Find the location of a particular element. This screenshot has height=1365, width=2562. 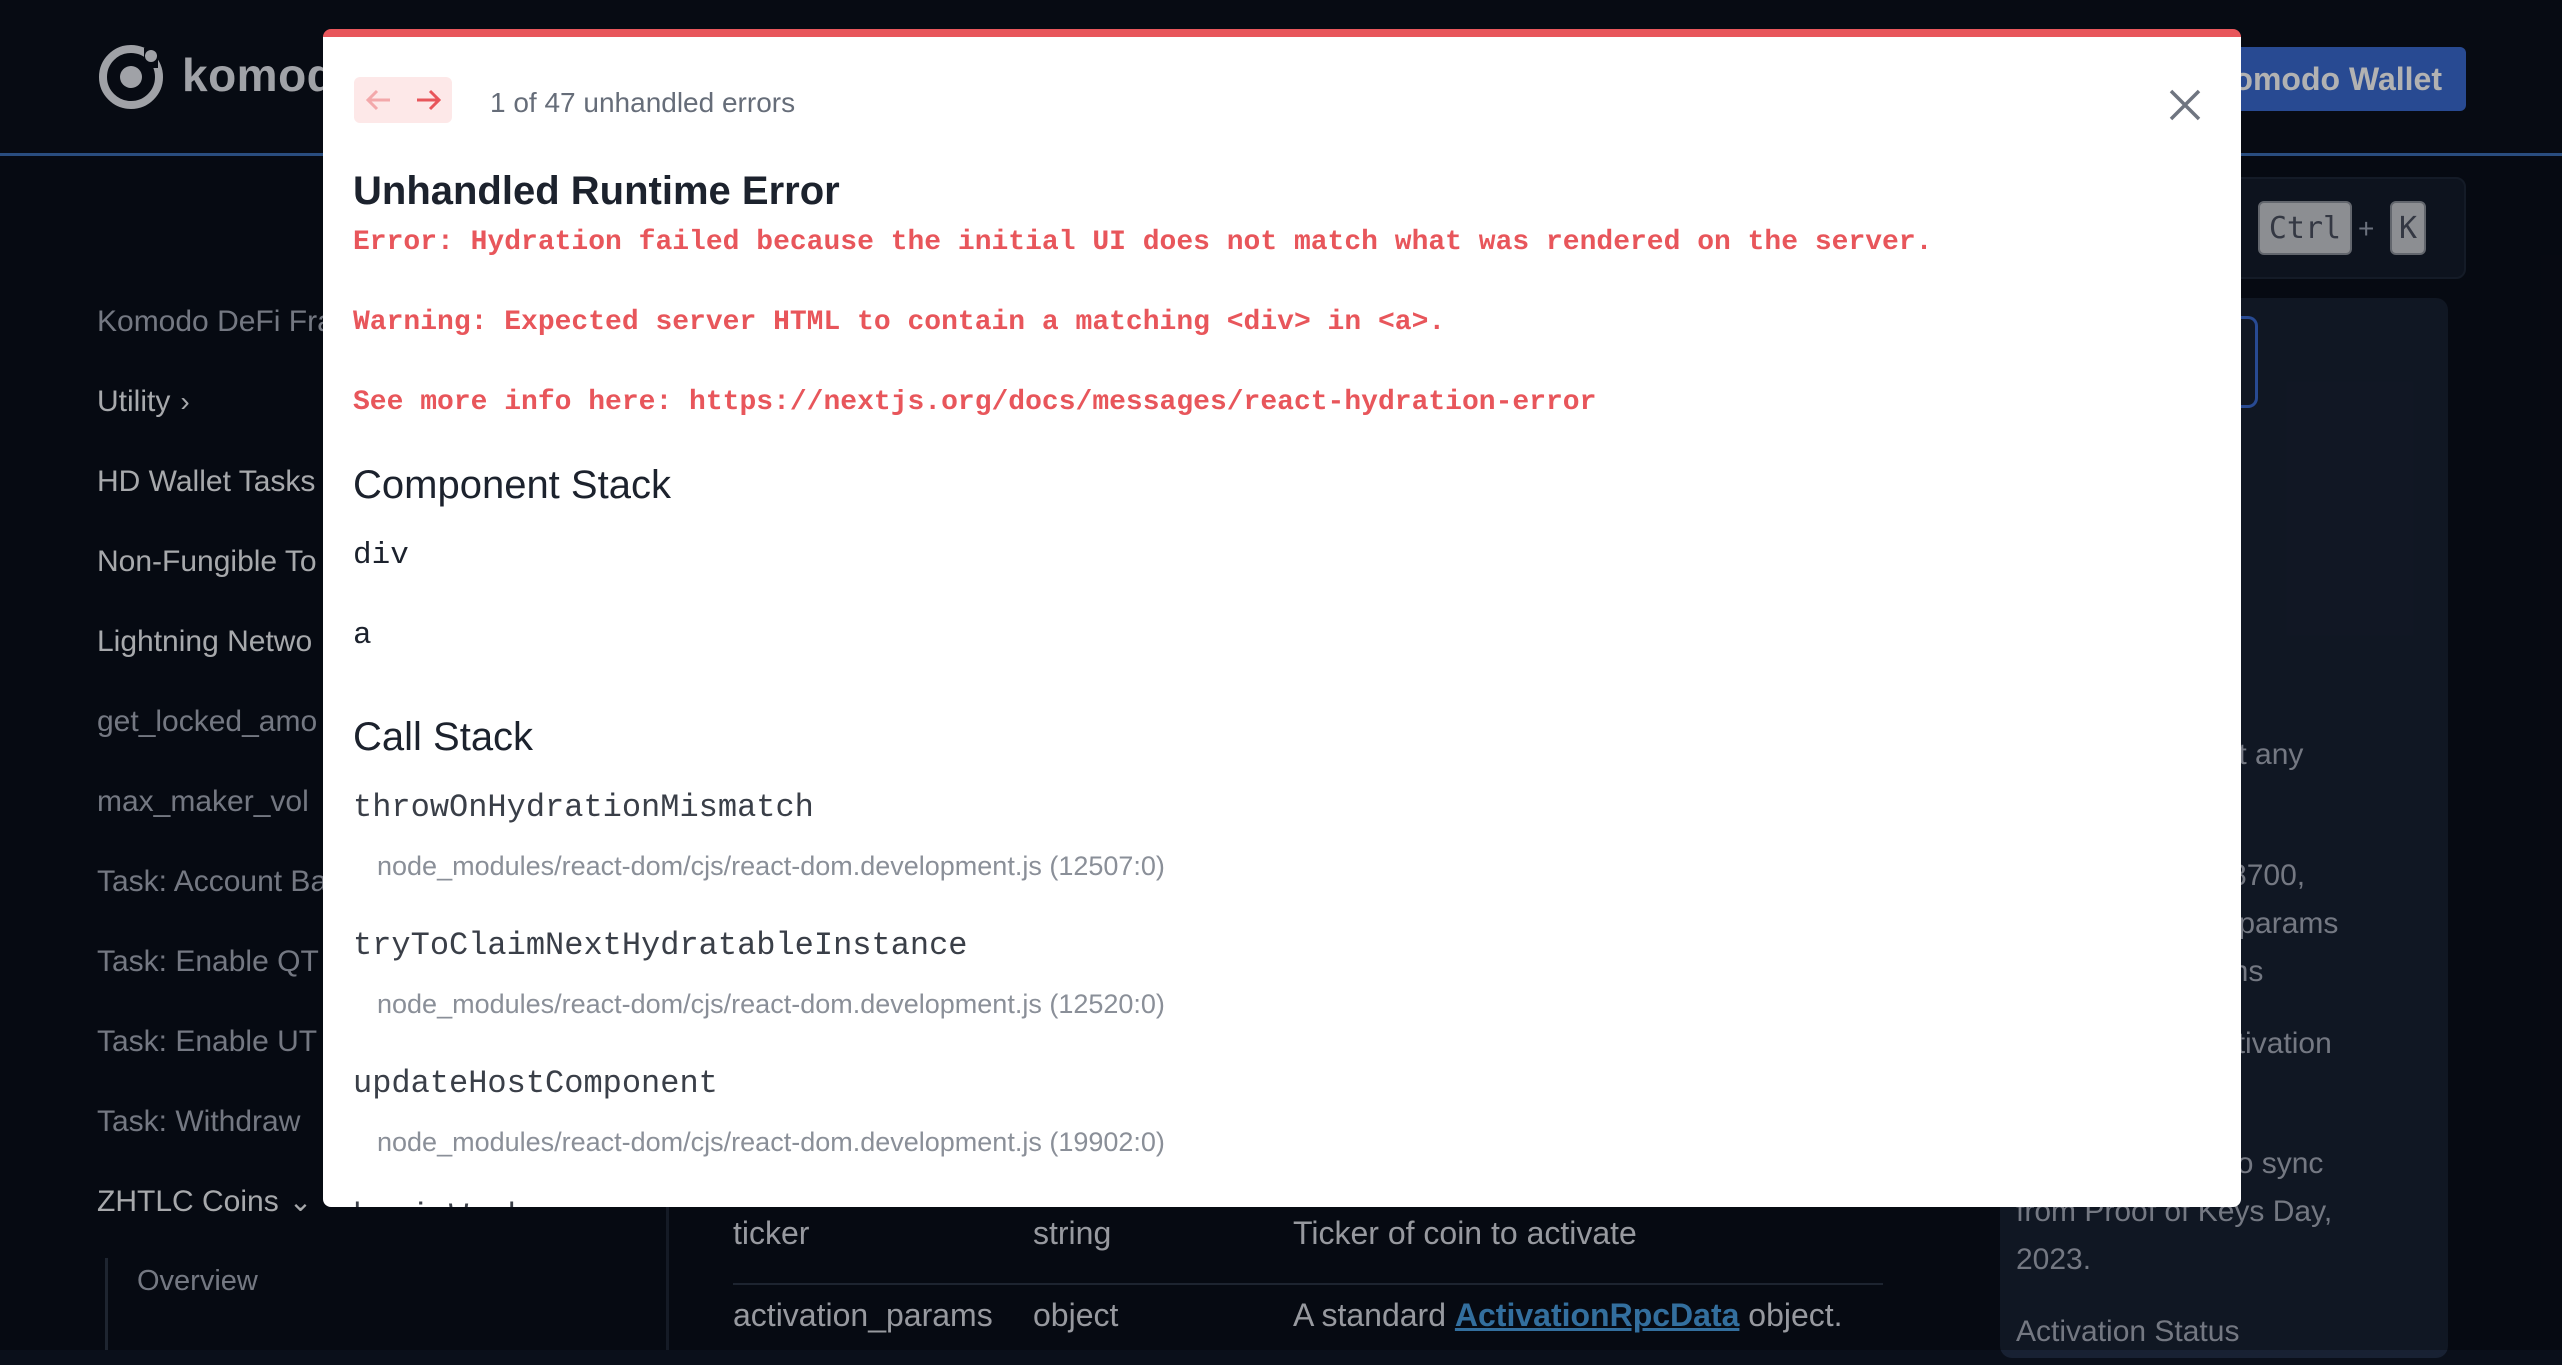

call-stack-function: throwOnHydrationMismatch is located at coordinates (583, 807).